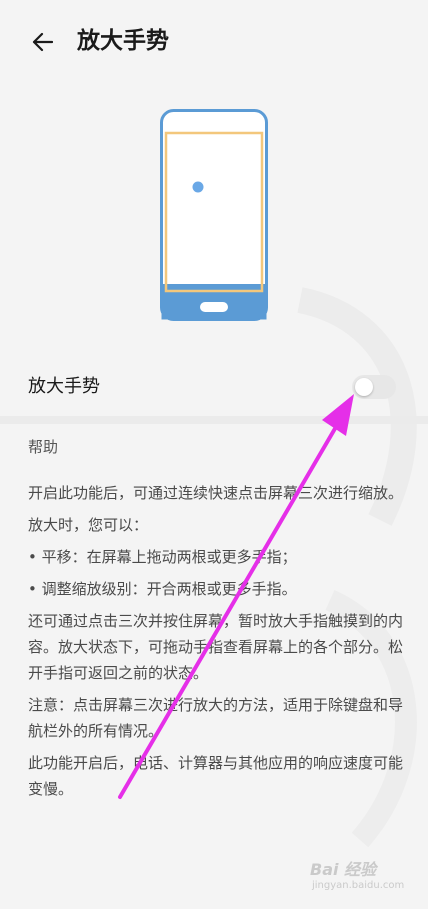 This screenshot has height=909, width=428. What do you see at coordinates (374, 387) in the screenshot?
I see `magnification-toggle` at bounding box center [374, 387].